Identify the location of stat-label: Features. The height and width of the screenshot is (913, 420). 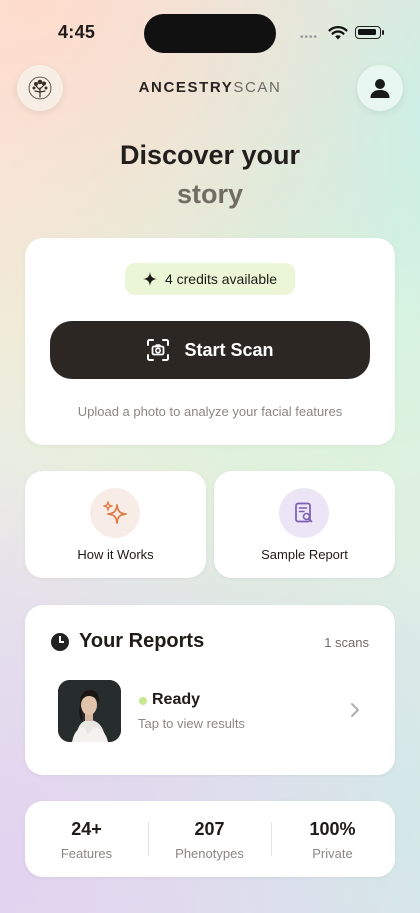
(86, 853).